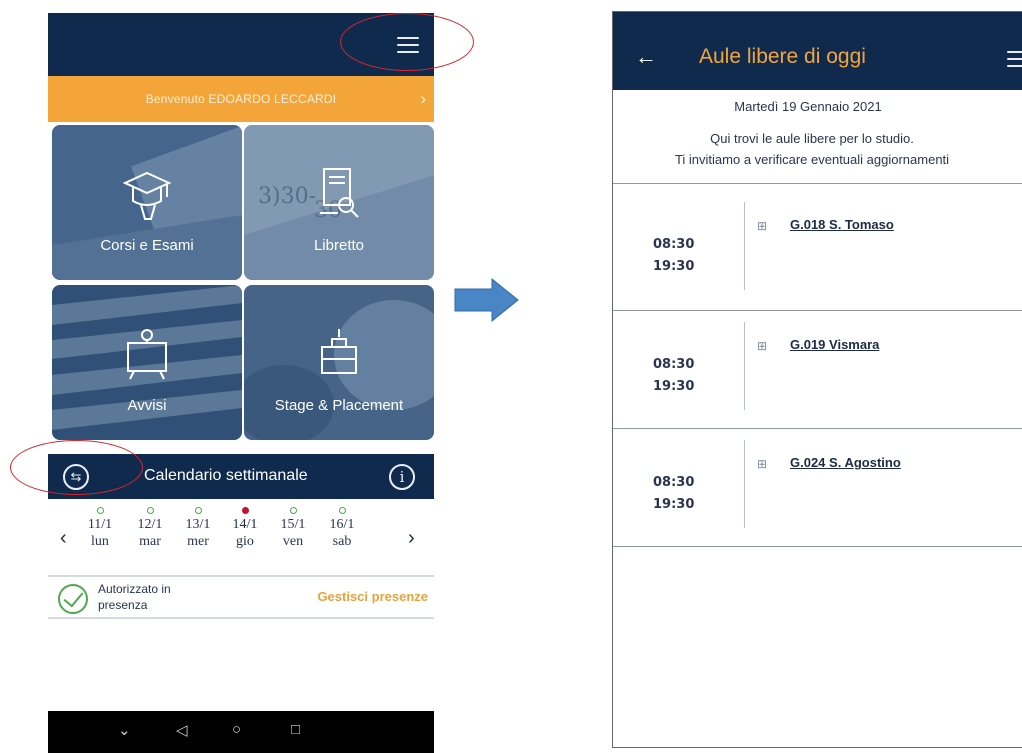 This screenshot has height=753, width=1022. What do you see at coordinates (236, 729) in the screenshot?
I see `home-circle-icon: ○` at bounding box center [236, 729].